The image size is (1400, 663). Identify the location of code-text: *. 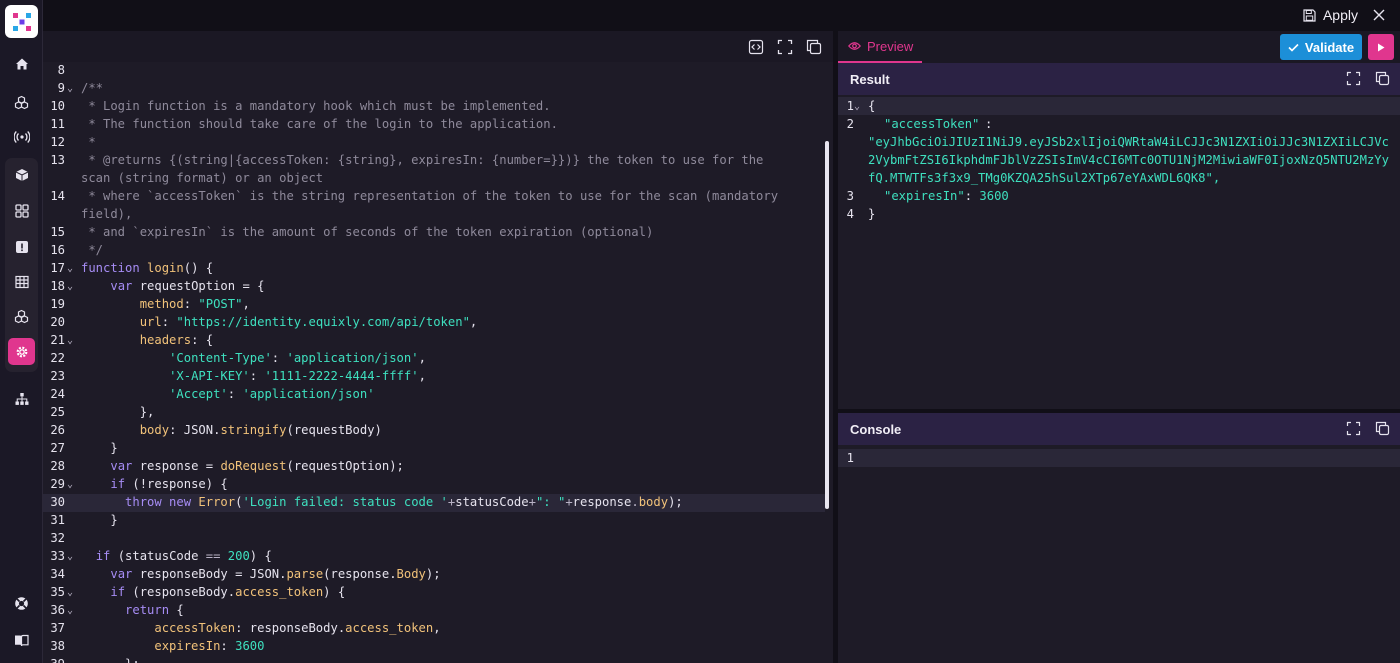
(88, 142).